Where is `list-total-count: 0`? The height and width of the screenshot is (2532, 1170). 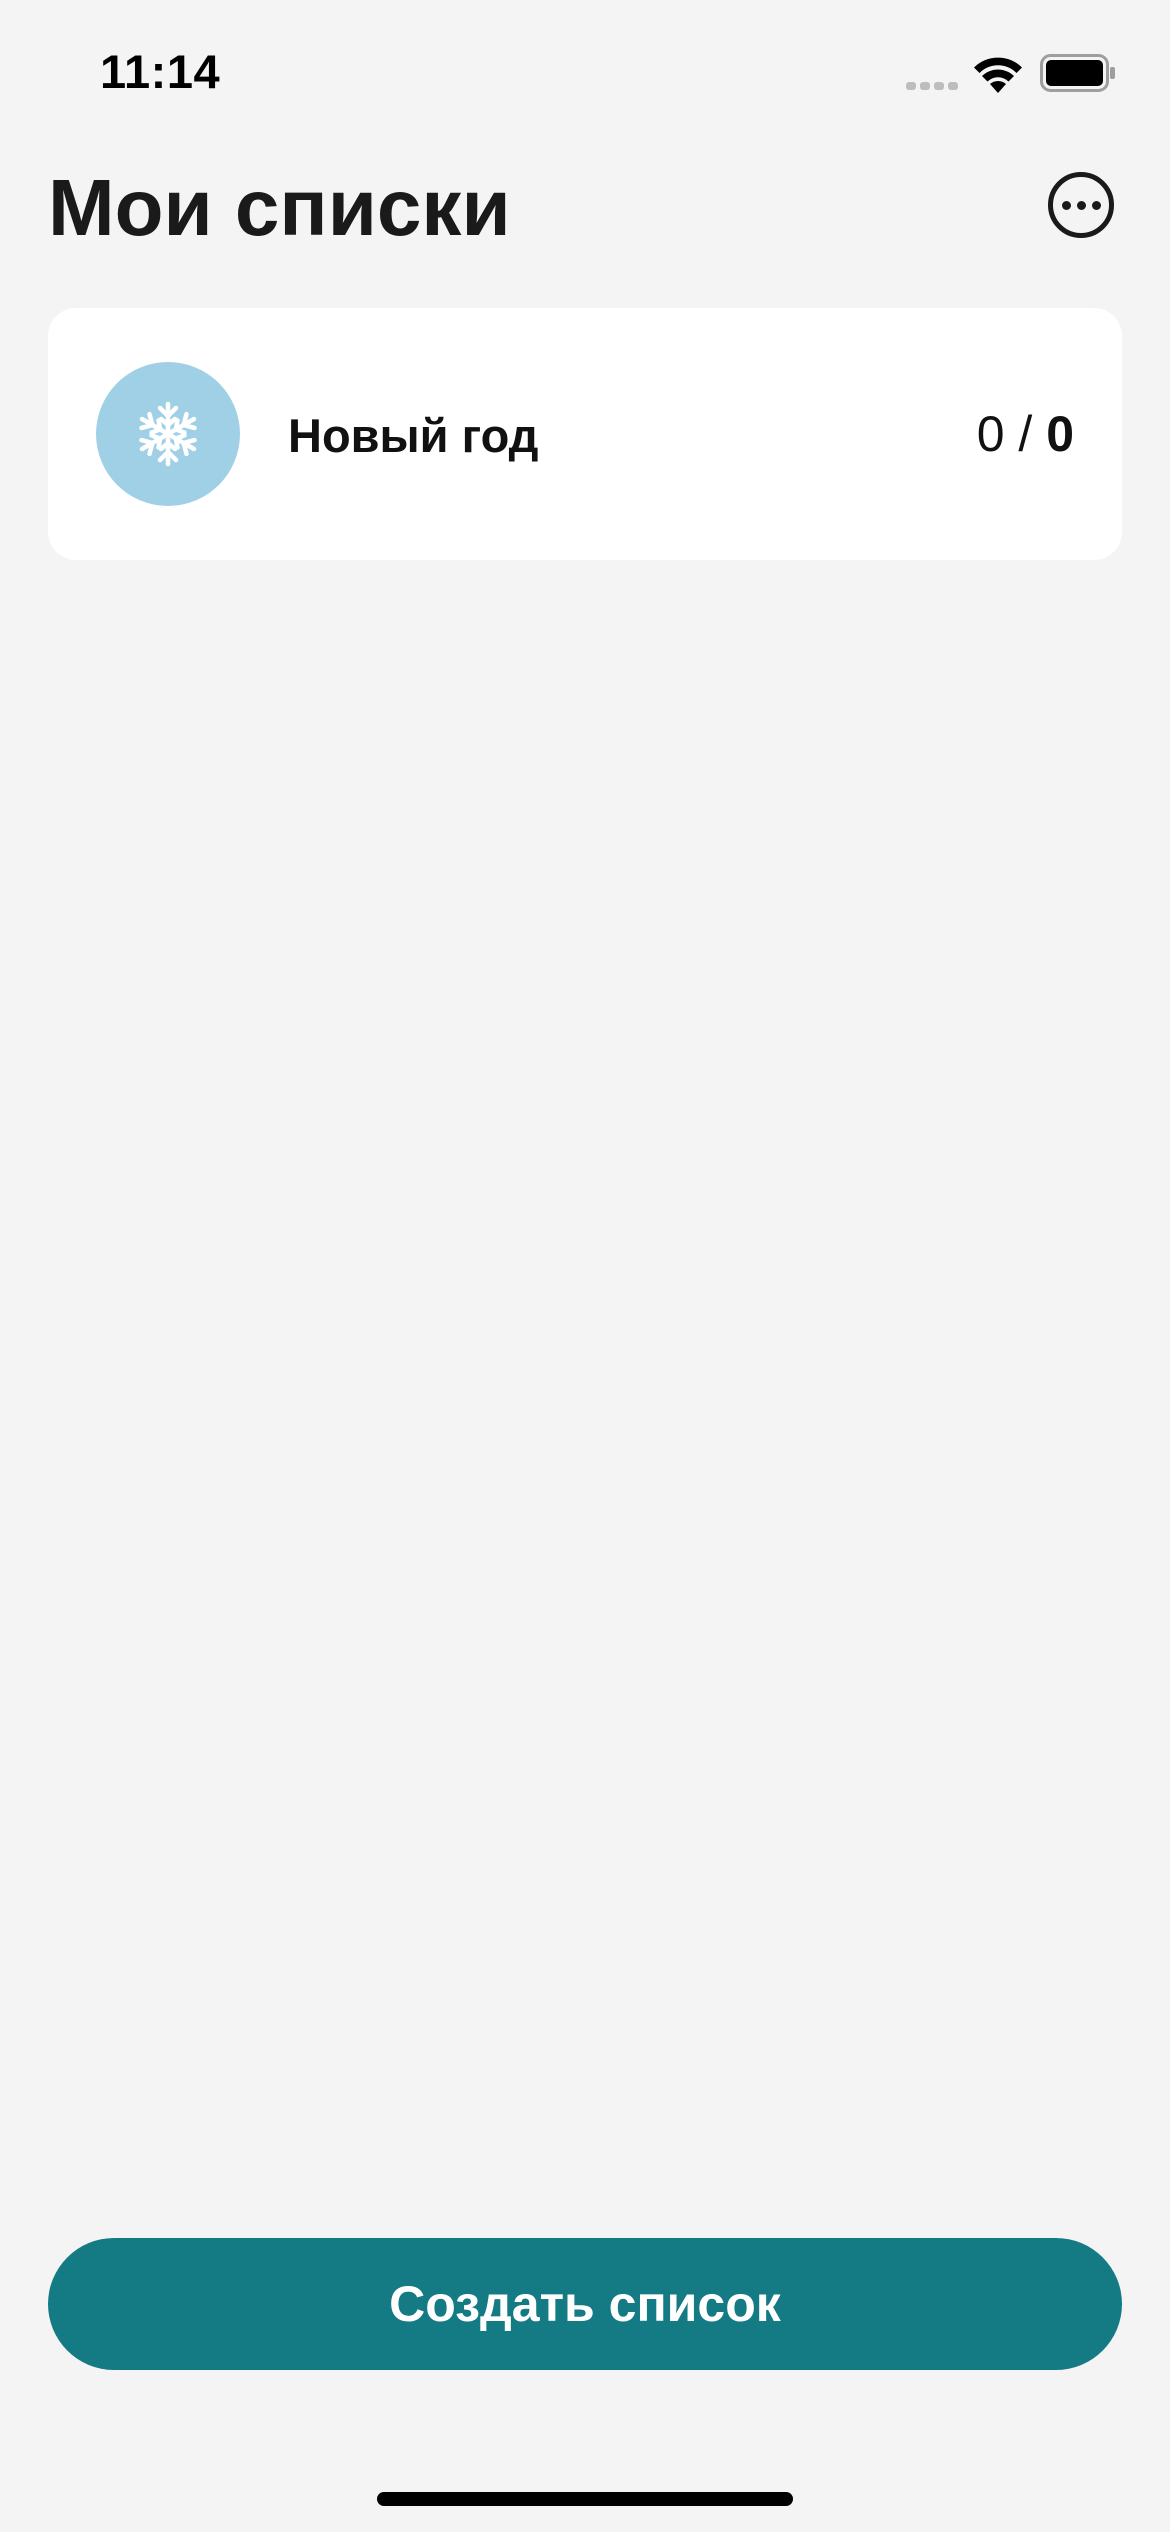
list-total-count: 0 is located at coordinates (1060, 434).